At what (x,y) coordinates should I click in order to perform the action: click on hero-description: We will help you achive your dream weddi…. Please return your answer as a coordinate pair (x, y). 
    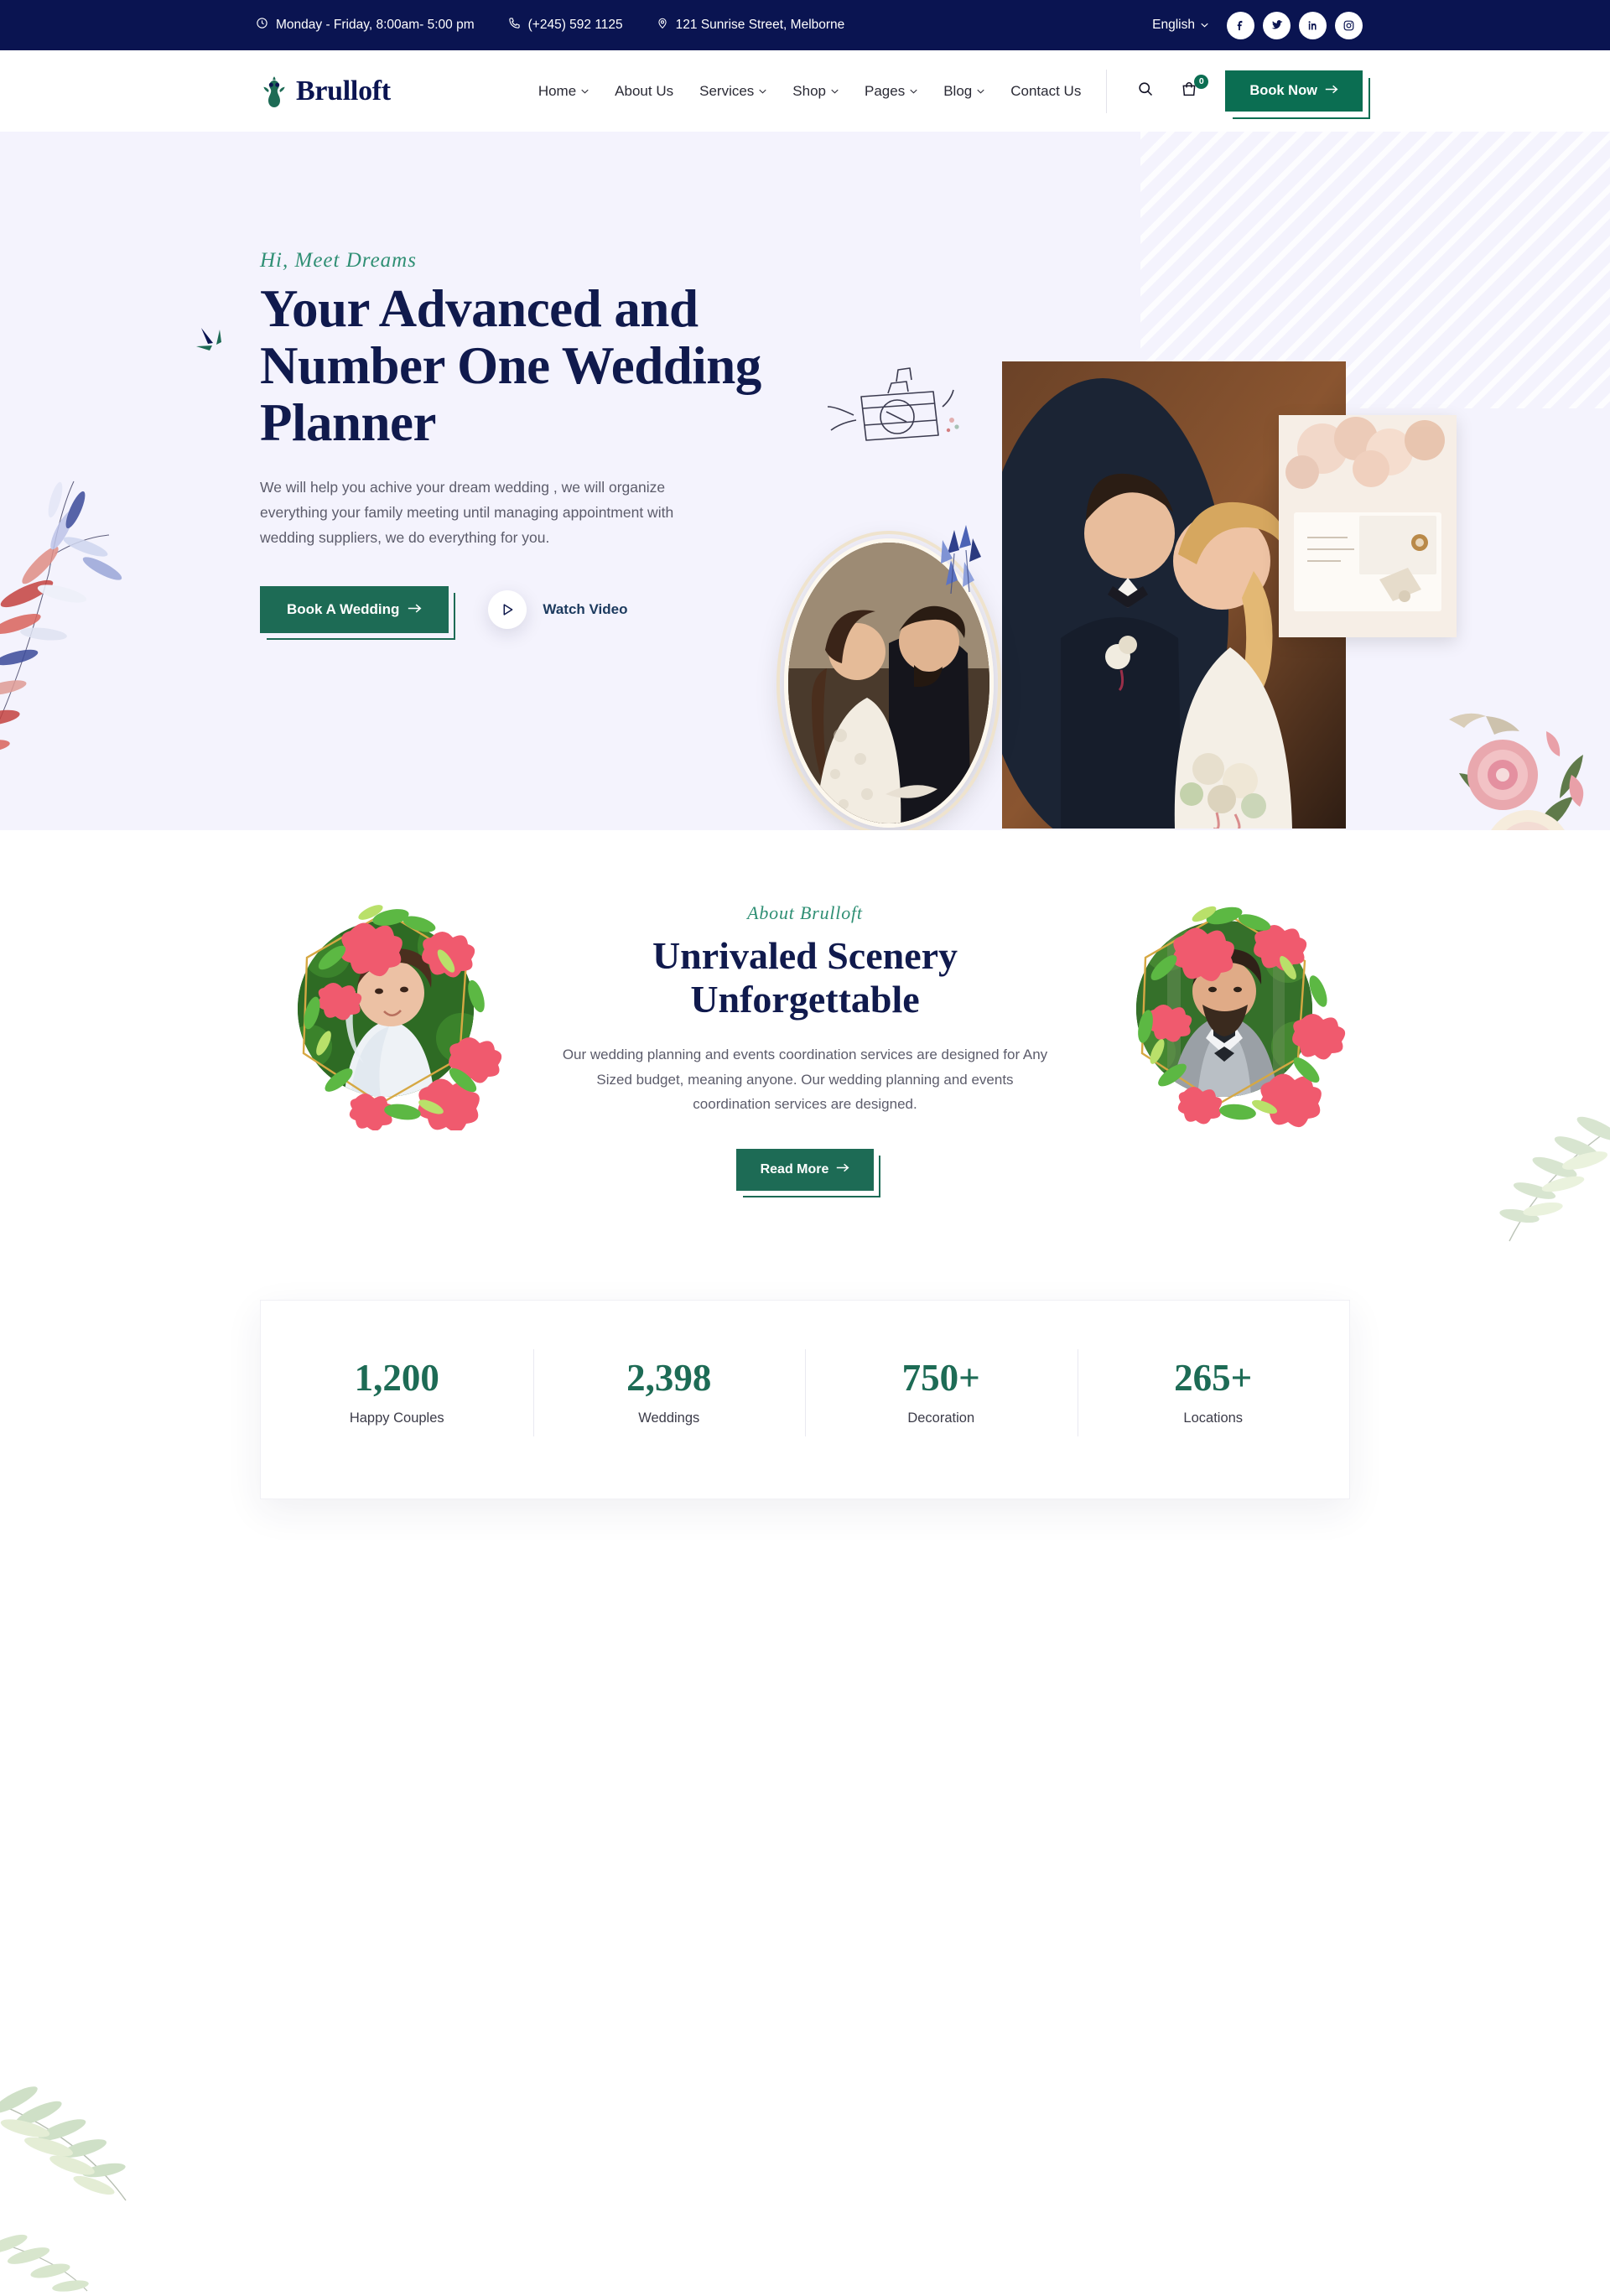
    Looking at the image, I should click on (467, 513).